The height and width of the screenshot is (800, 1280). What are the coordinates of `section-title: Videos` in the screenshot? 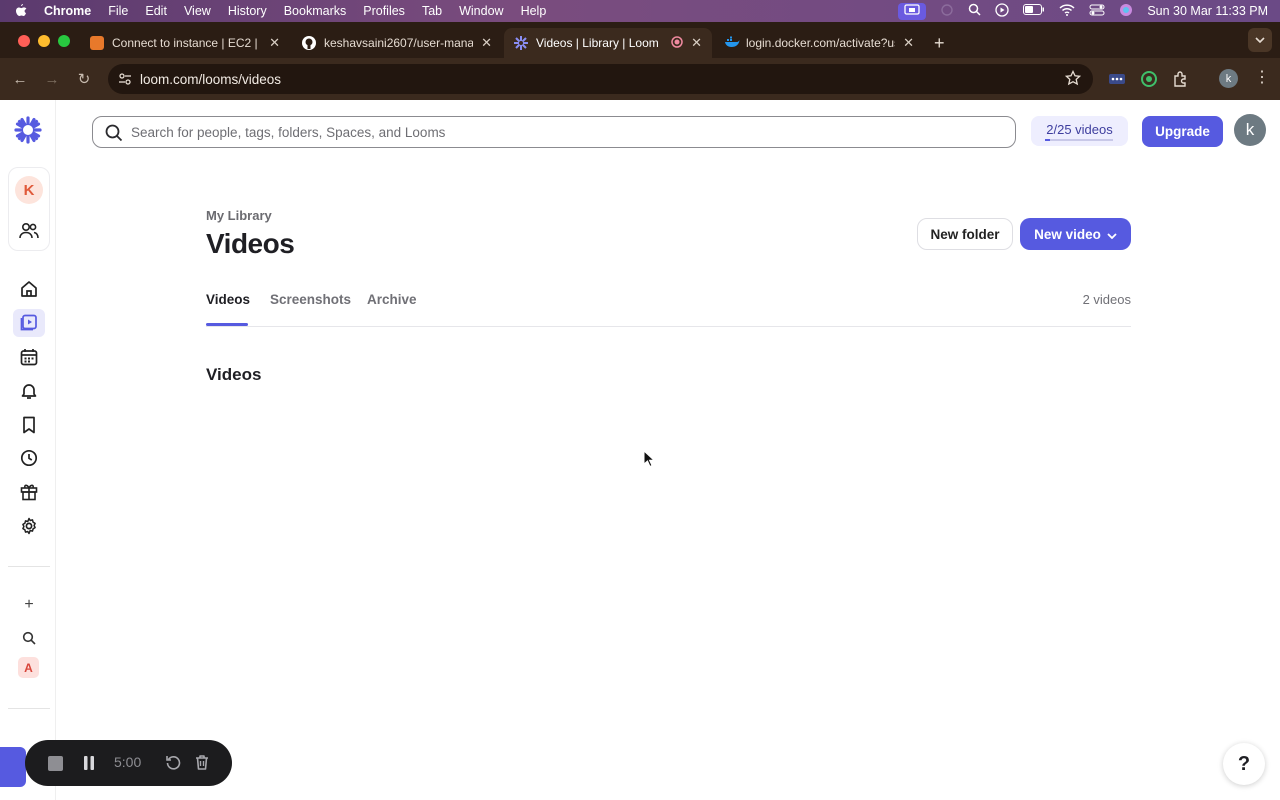 It's located at (234, 374).